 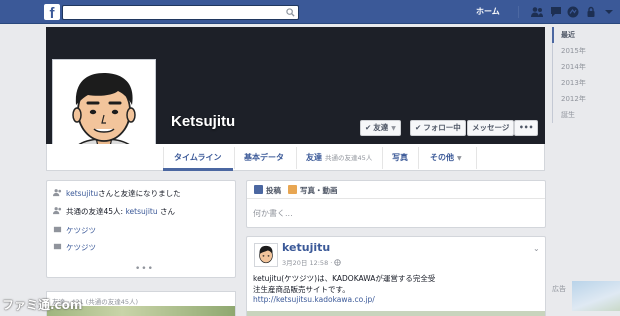 What do you see at coordinates (586, 67) in the screenshot?
I see `year-item: 2014年` at bounding box center [586, 67].